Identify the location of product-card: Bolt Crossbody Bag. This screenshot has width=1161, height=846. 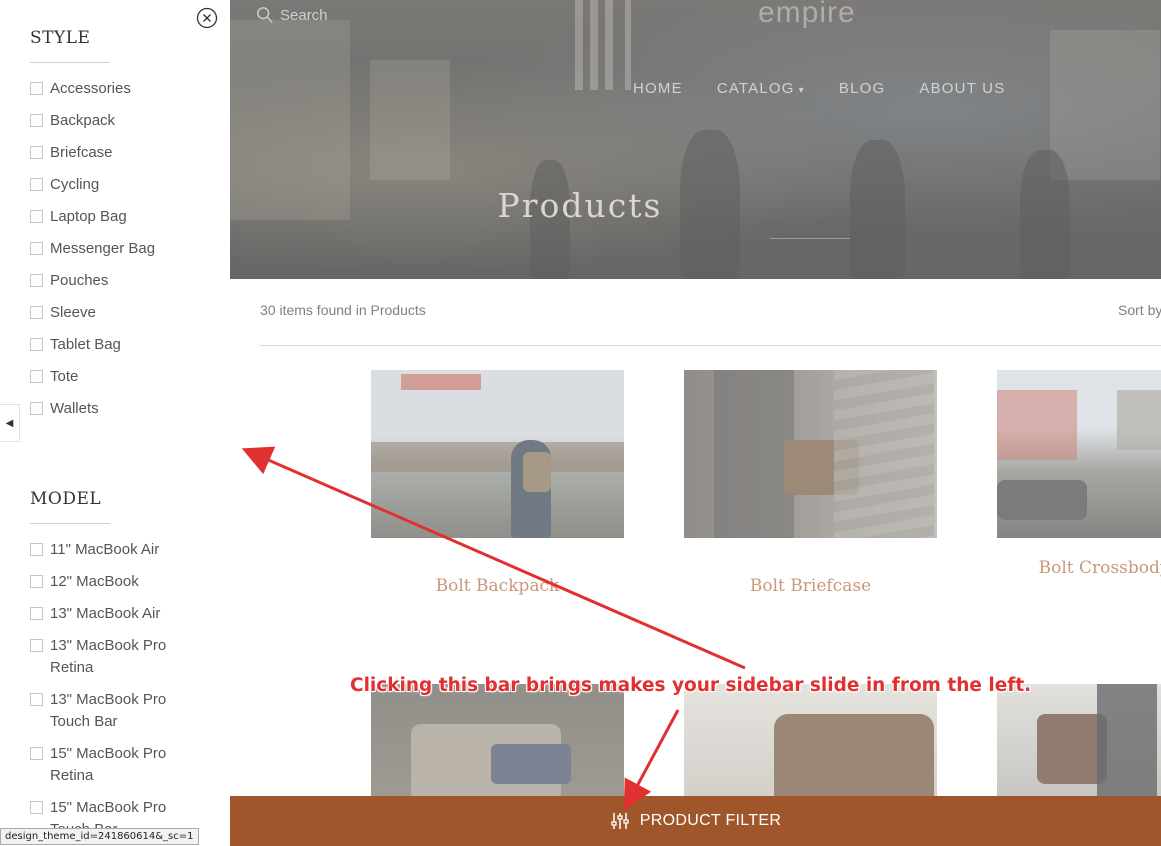
(1079, 474).